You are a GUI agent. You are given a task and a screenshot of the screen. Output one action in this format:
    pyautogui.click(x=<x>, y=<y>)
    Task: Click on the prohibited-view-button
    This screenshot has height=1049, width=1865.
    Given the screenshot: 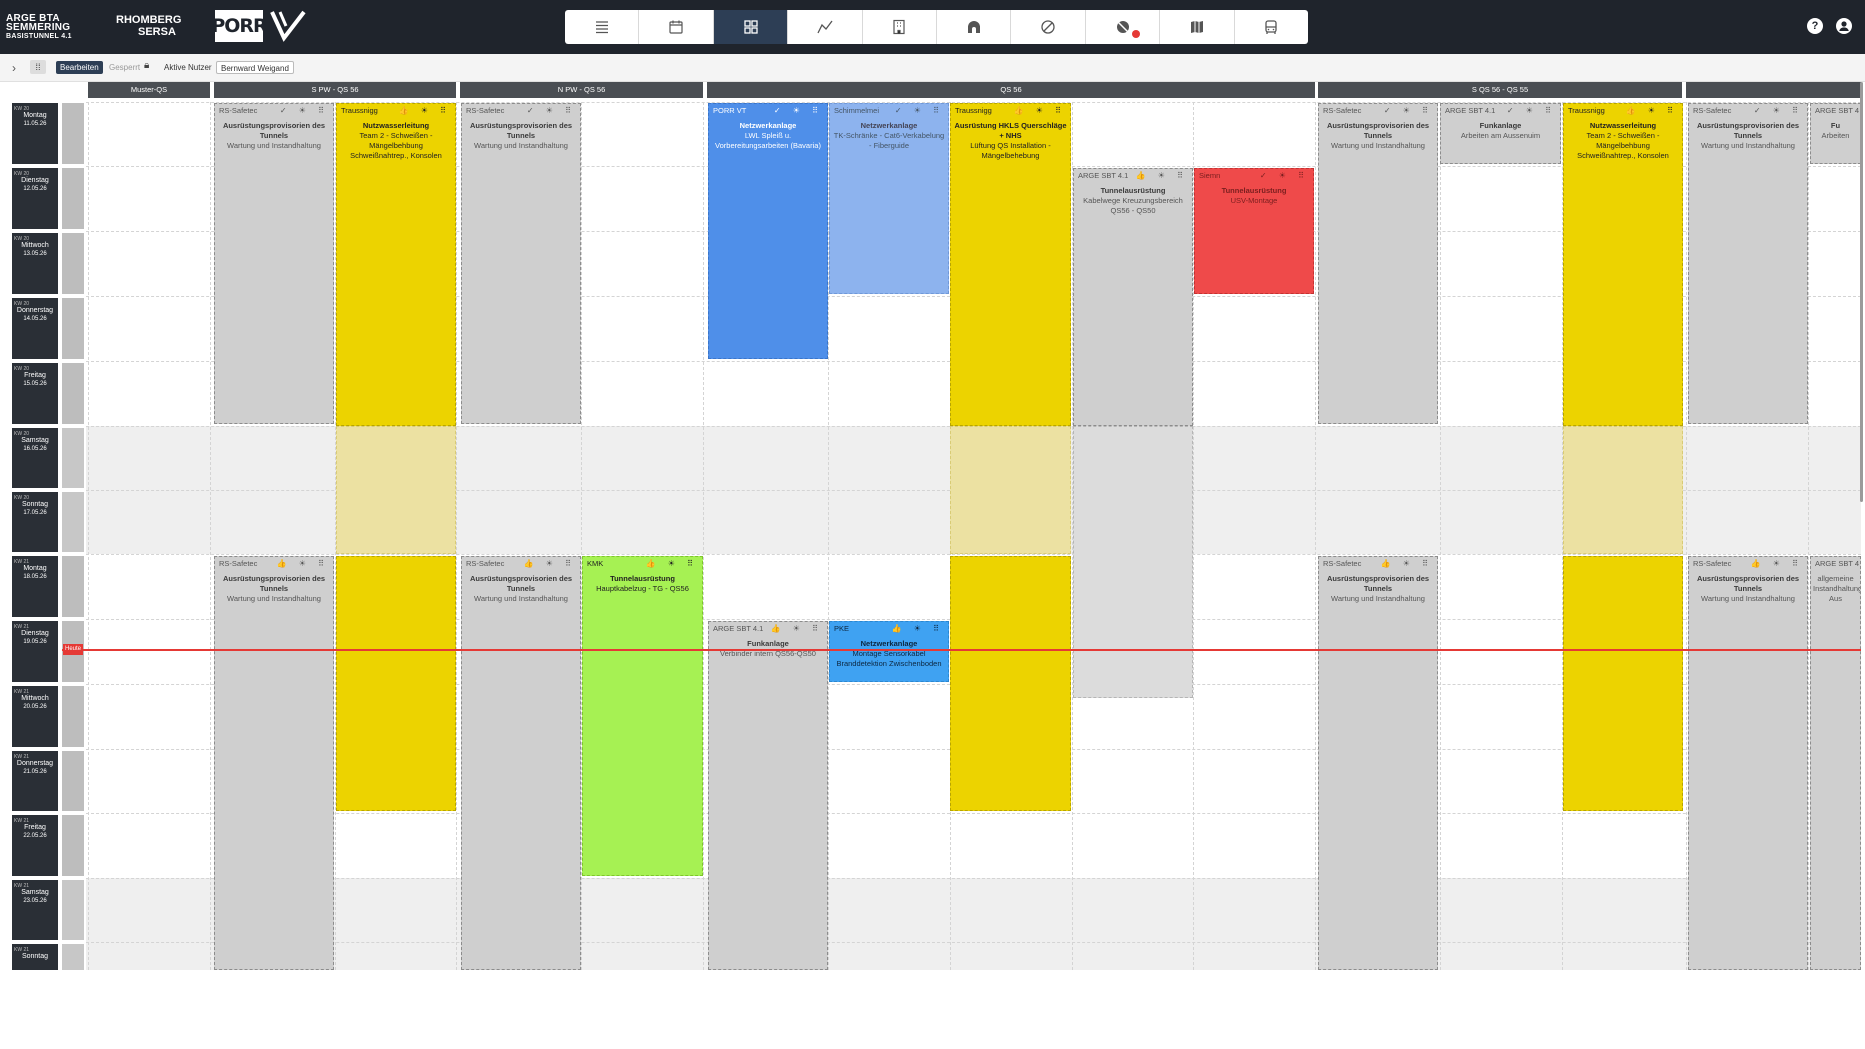 What is the action you would take?
    pyautogui.click(x=1048, y=27)
    